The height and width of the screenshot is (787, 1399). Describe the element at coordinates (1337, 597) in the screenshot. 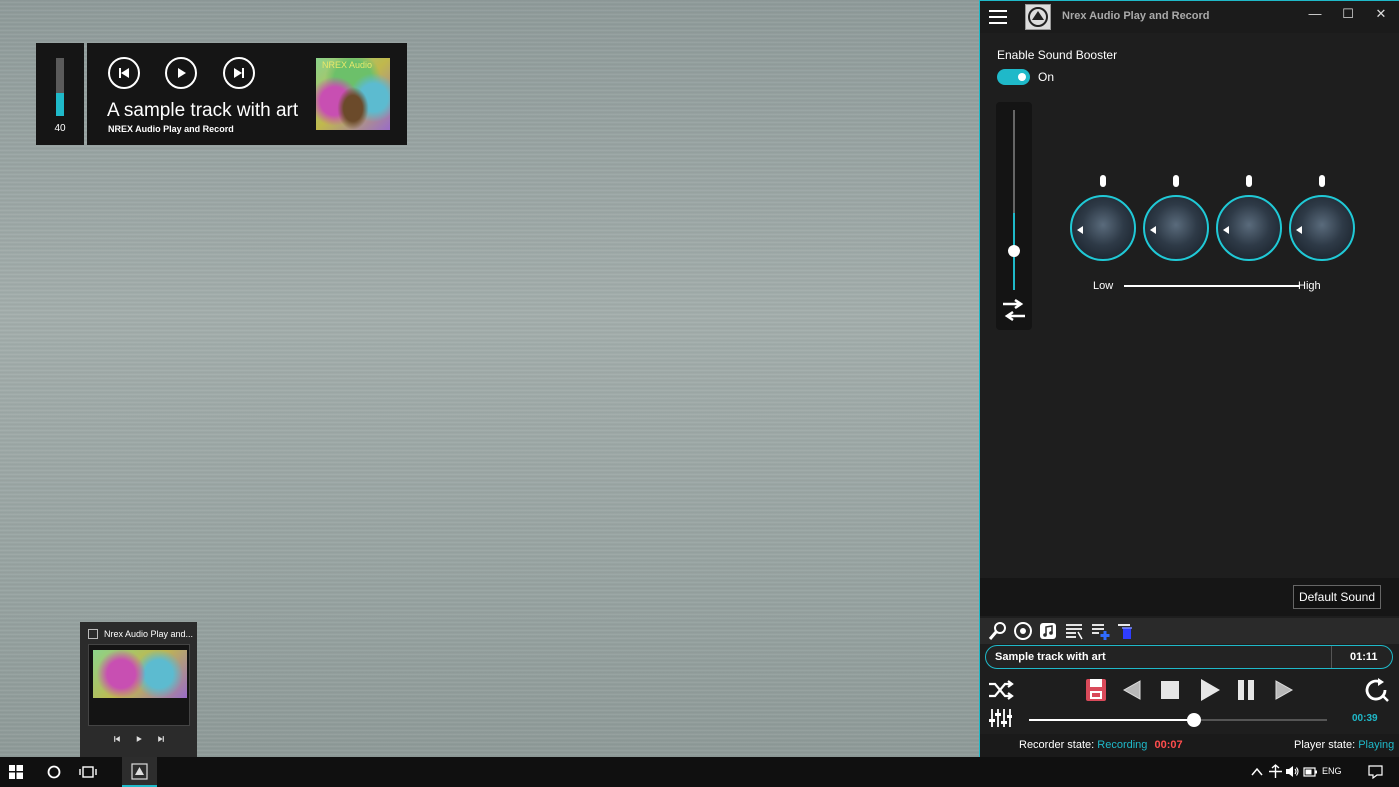

I see `default-sound-button: Default Sound` at that location.